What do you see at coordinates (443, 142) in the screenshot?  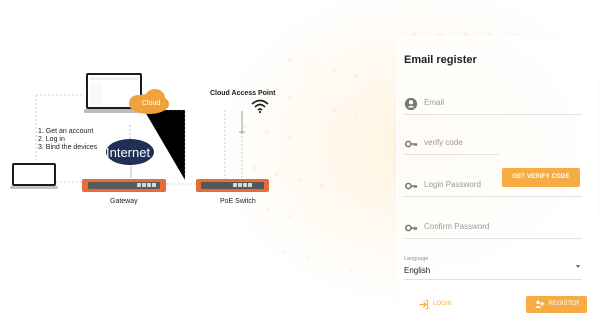 I see `verify-code-label: verify code` at bounding box center [443, 142].